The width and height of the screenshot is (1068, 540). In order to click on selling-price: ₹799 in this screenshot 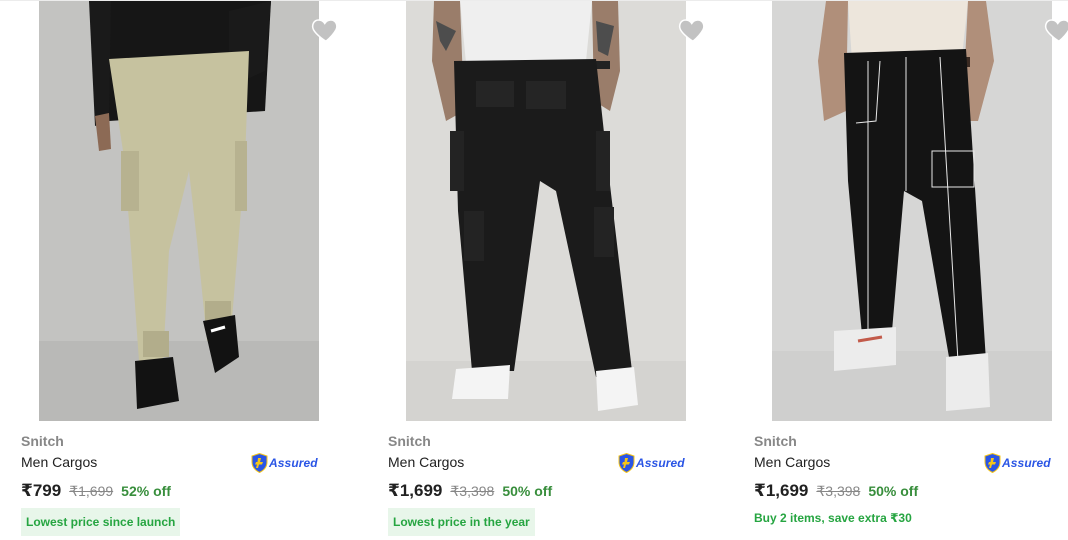, I will do `click(41, 490)`.